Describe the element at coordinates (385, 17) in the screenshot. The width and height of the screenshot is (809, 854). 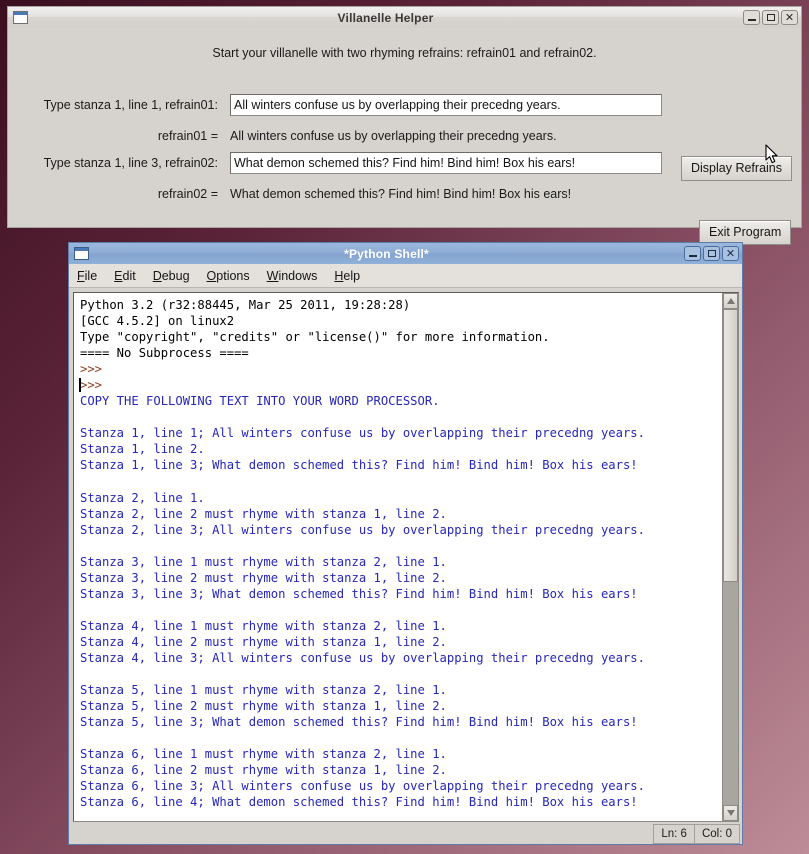
I see `villanelle-window-title: Villanelle Helper` at that location.